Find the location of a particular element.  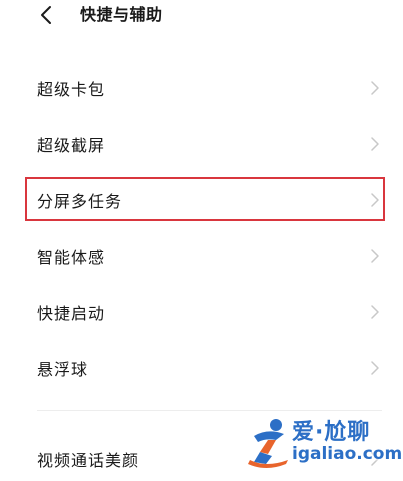

list-item-smart-motion: 智能体感 is located at coordinates (201, 256).